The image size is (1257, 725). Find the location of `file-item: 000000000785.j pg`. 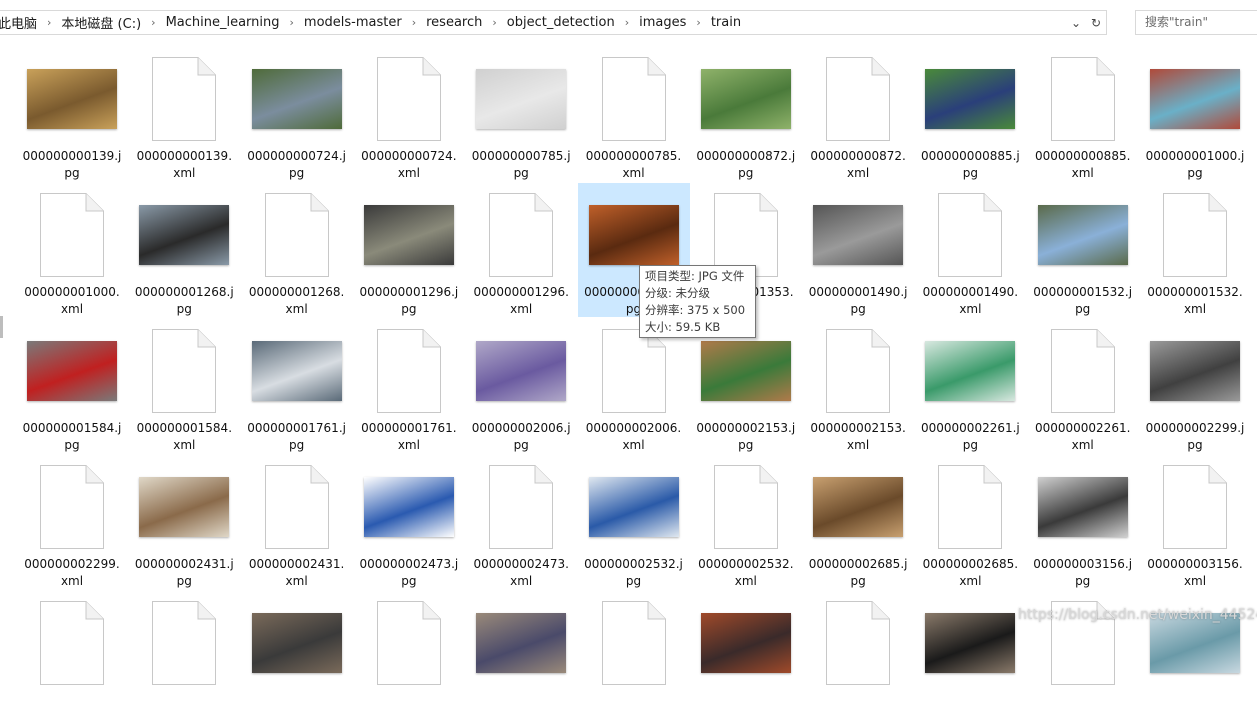

file-item: 000000000785.j pg is located at coordinates (521, 114).